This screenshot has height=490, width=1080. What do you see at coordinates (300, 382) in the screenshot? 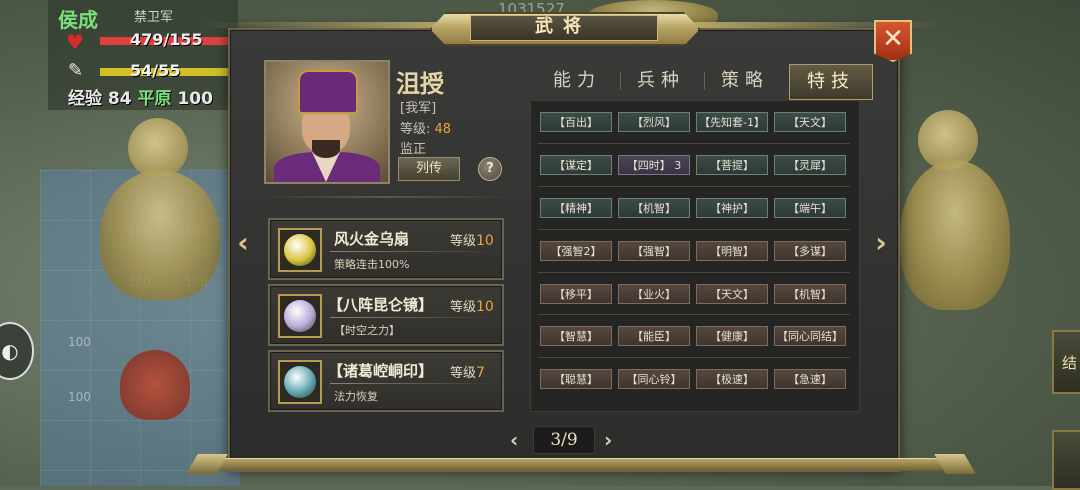
I see `seal-icon` at bounding box center [300, 382].